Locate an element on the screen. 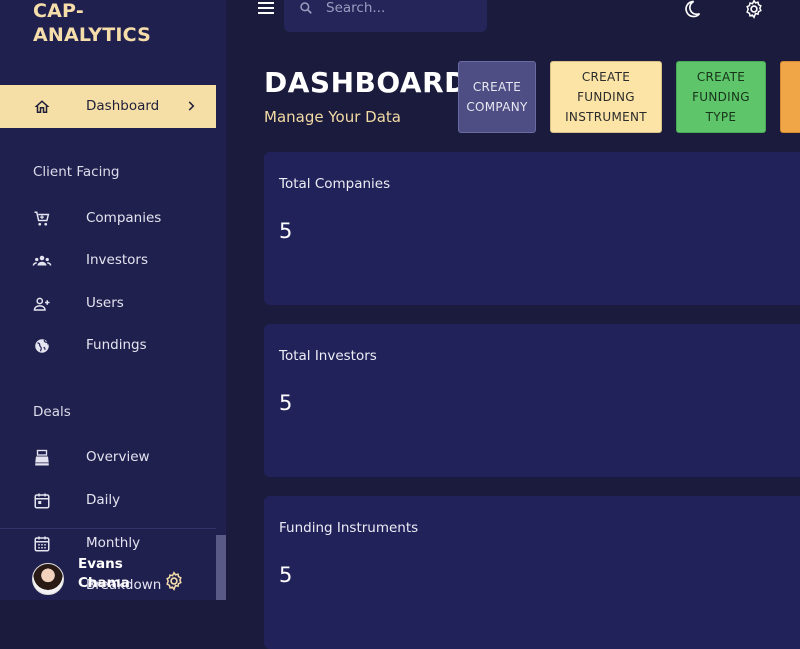  search-bar is located at coordinates (385, 16).